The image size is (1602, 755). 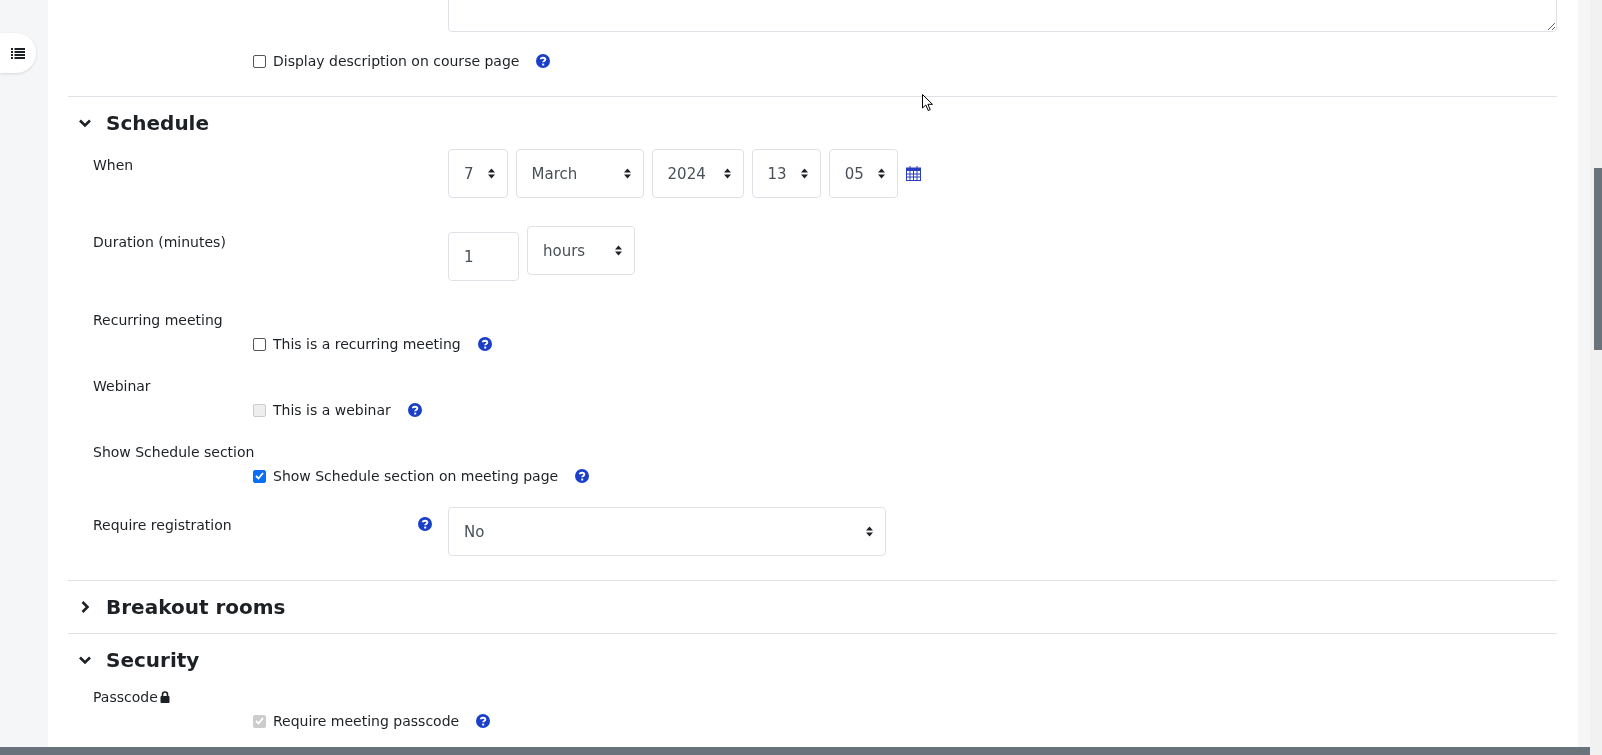 What do you see at coordinates (180, 607) in the screenshot?
I see `section-header: Breakout rooms` at bounding box center [180, 607].